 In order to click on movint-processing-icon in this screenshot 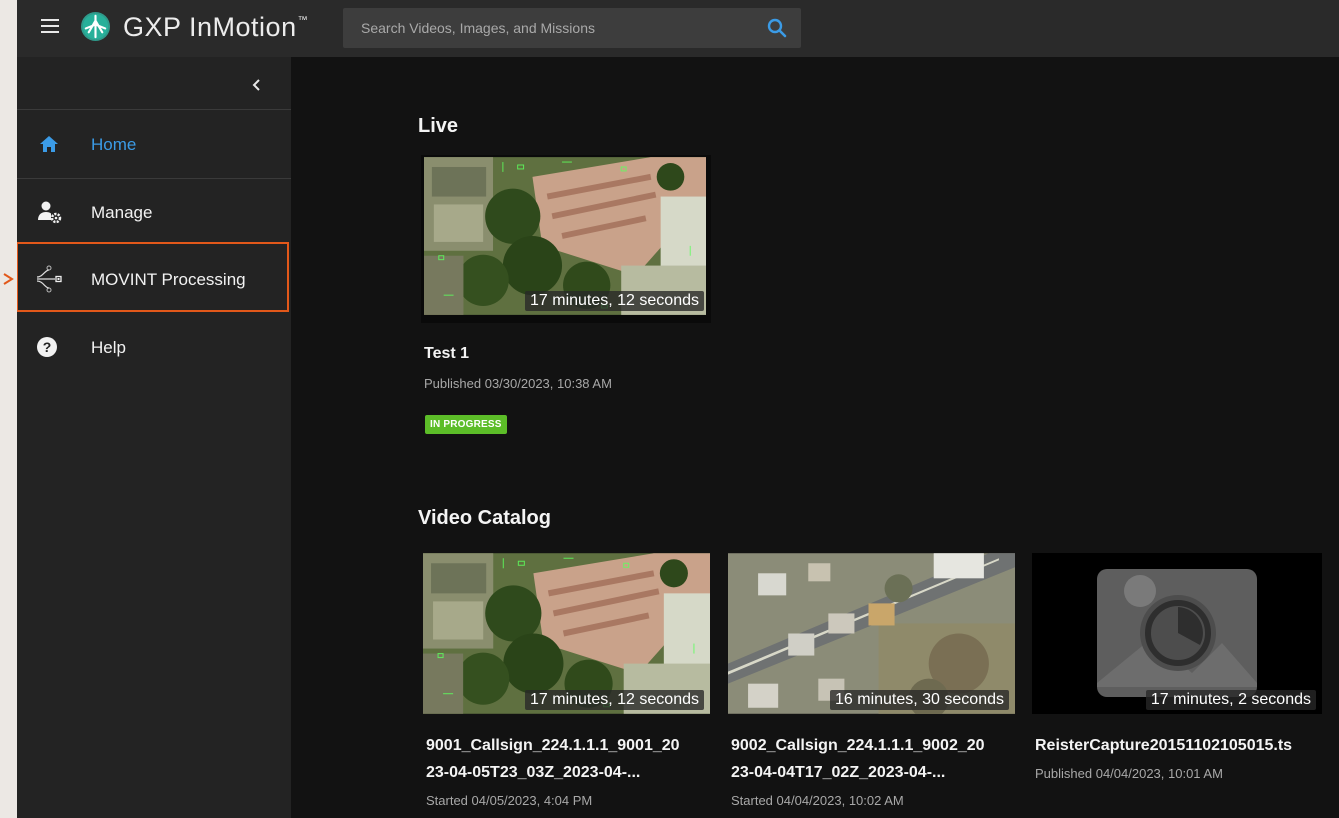, I will do `click(49, 279)`.